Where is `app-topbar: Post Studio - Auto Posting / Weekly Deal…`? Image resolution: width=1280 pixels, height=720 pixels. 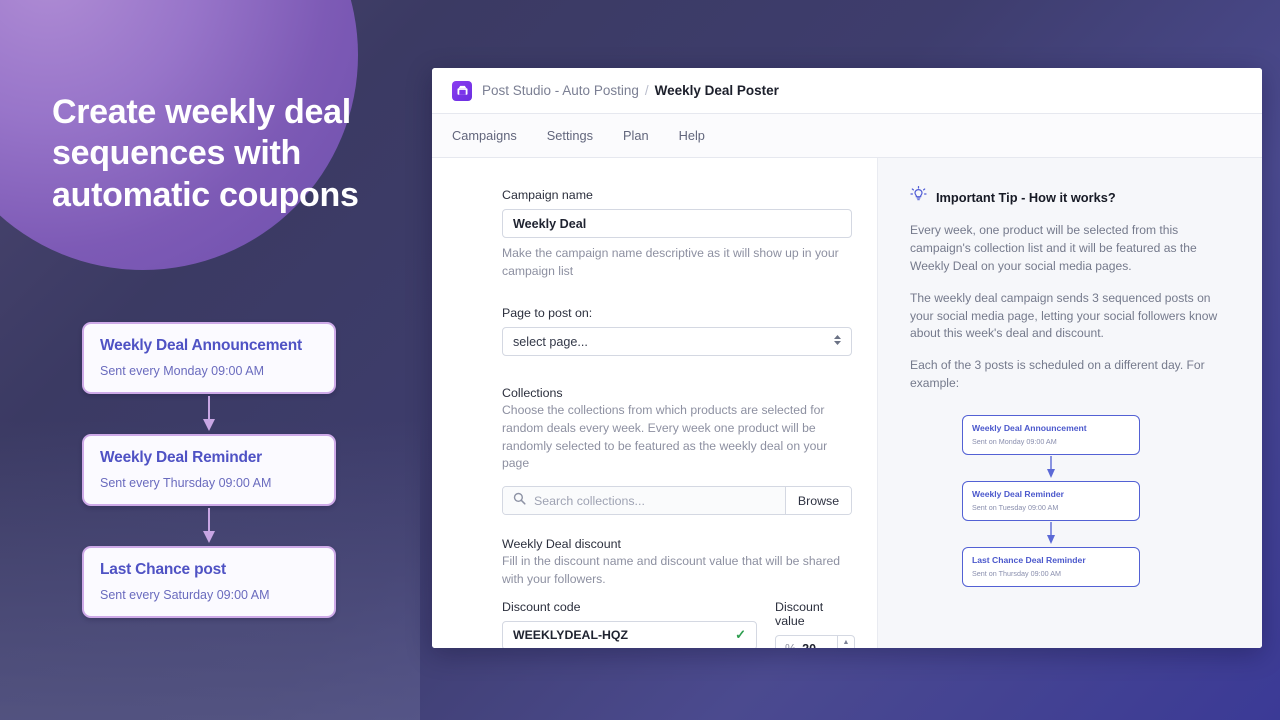
app-topbar: Post Studio - Auto Posting / Weekly Deal… is located at coordinates (847, 91).